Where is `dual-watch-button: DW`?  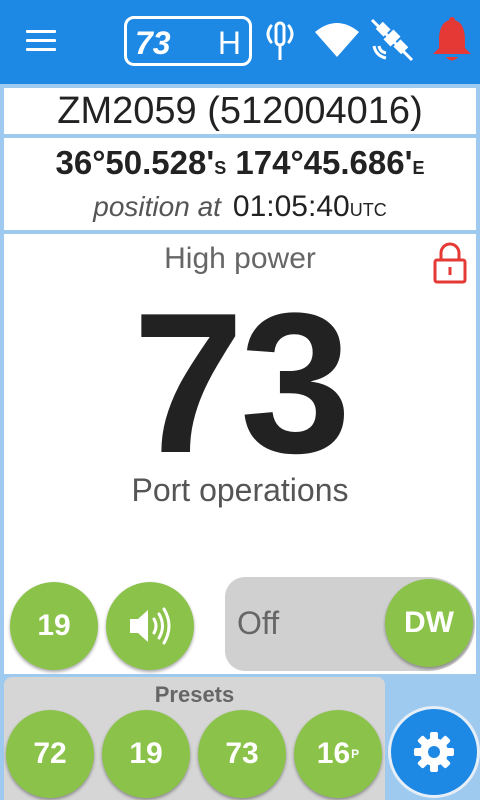
dual-watch-button: DW is located at coordinates (429, 623).